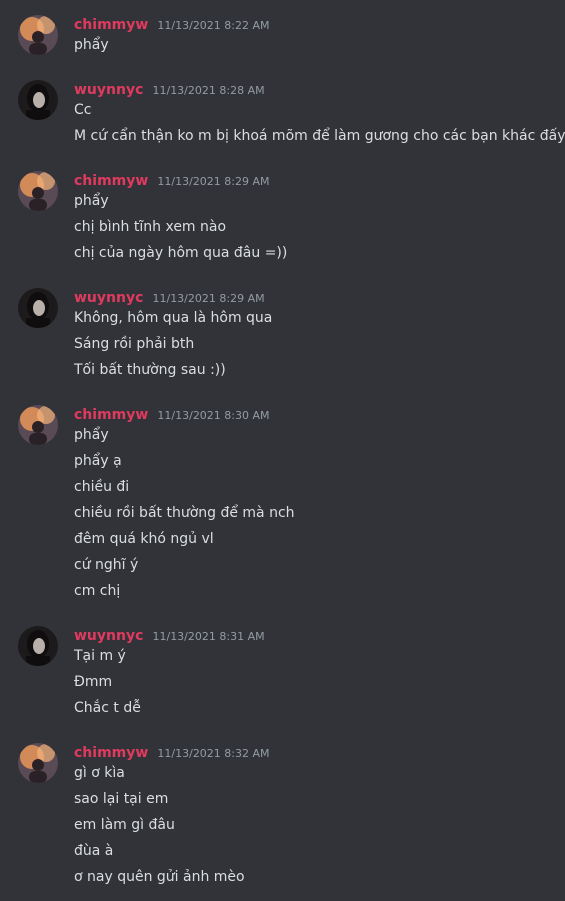 The width and height of the screenshot is (565, 901). I want to click on message-text: phẩy ạ, so click(98, 461).